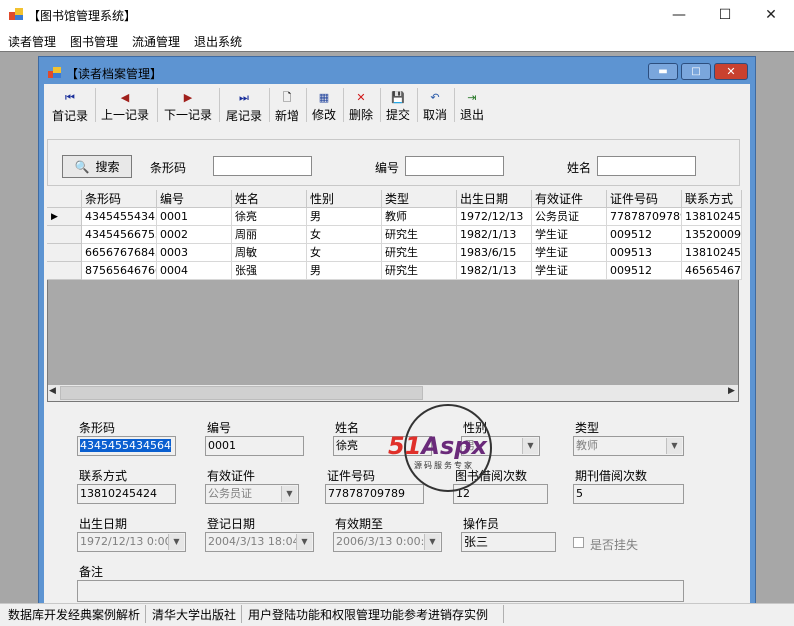  I want to click on grid-cell: 009513, so click(644, 253).